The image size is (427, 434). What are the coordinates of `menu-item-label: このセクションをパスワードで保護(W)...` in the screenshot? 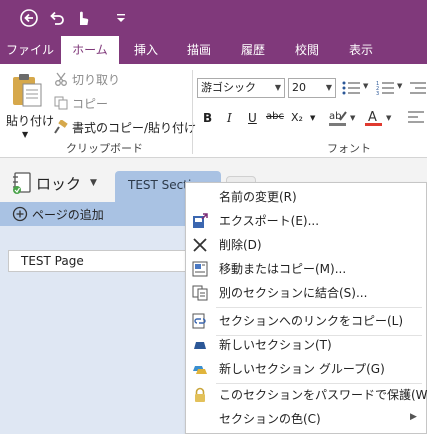 It's located at (323, 395).